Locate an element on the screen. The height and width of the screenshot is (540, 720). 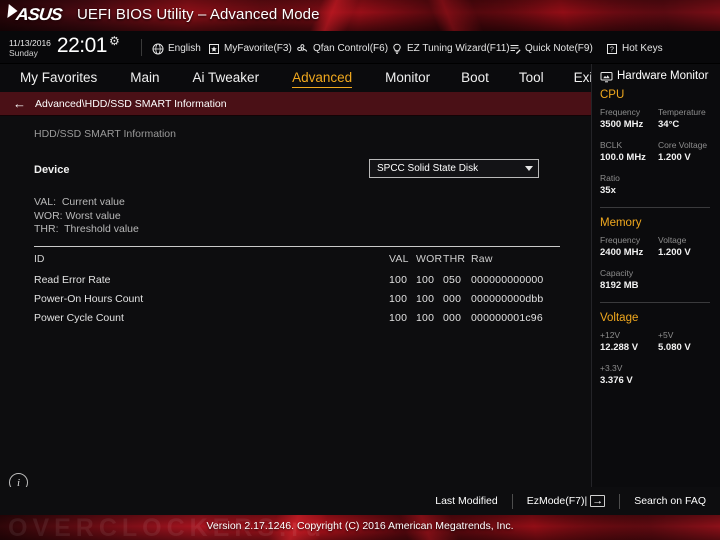
toolbar-item-english: English is located at coordinates (176, 48).